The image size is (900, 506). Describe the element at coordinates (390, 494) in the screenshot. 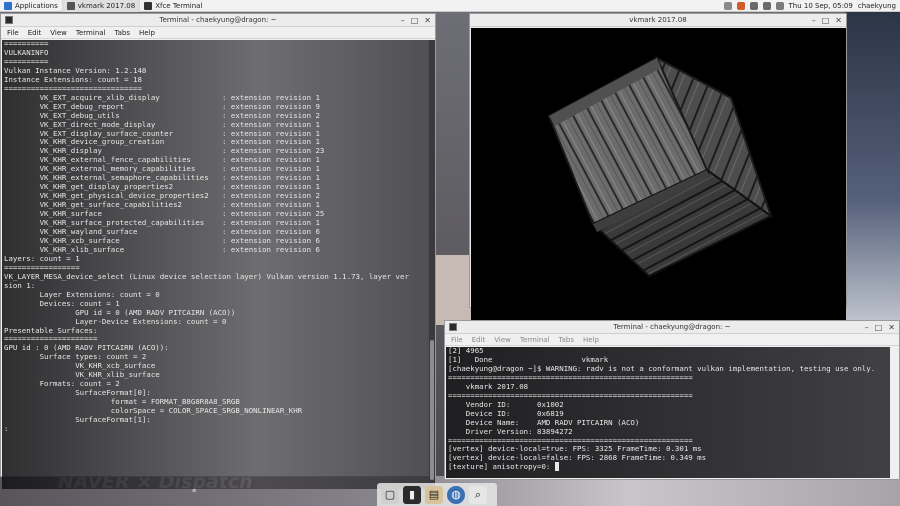

I see `show-desktop-icon: ▢` at that location.